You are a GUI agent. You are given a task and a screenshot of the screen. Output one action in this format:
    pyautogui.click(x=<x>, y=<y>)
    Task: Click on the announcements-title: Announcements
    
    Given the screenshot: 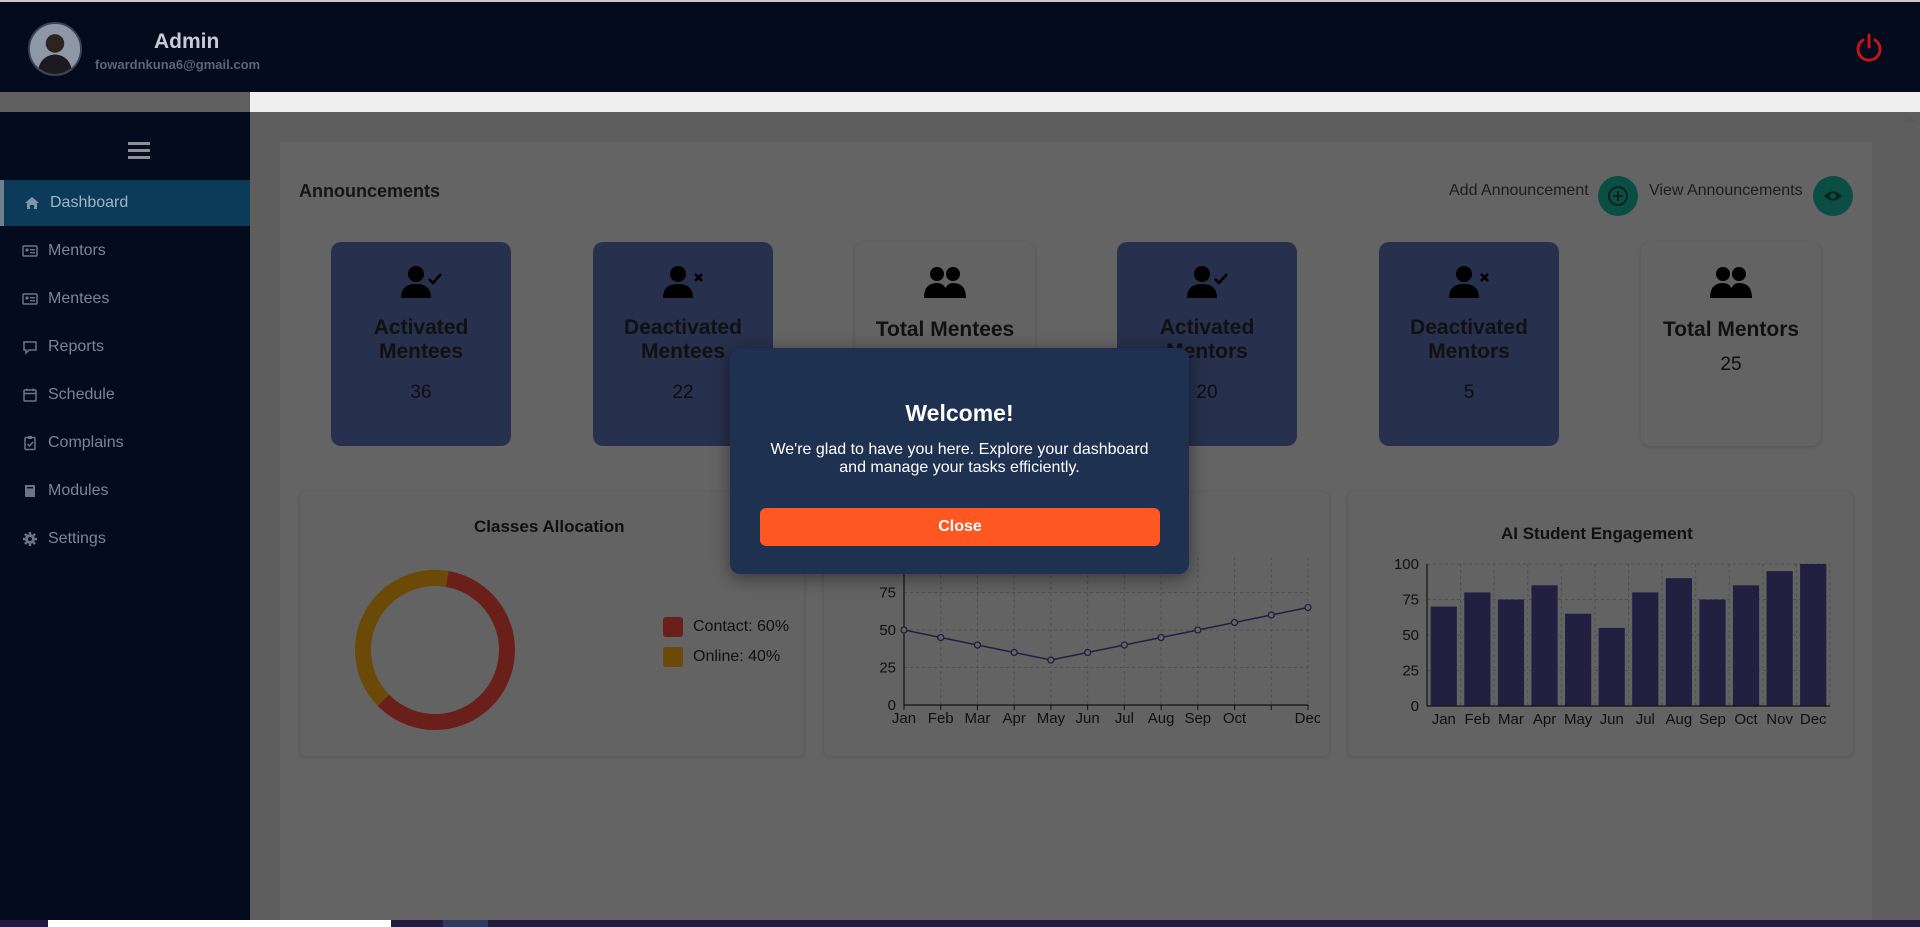 What is the action you would take?
    pyautogui.click(x=370, y=191)
    